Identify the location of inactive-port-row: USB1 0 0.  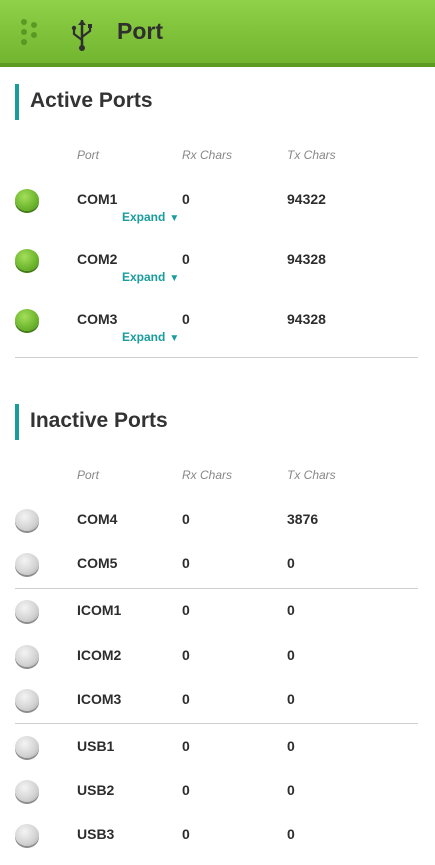
(217, 755).